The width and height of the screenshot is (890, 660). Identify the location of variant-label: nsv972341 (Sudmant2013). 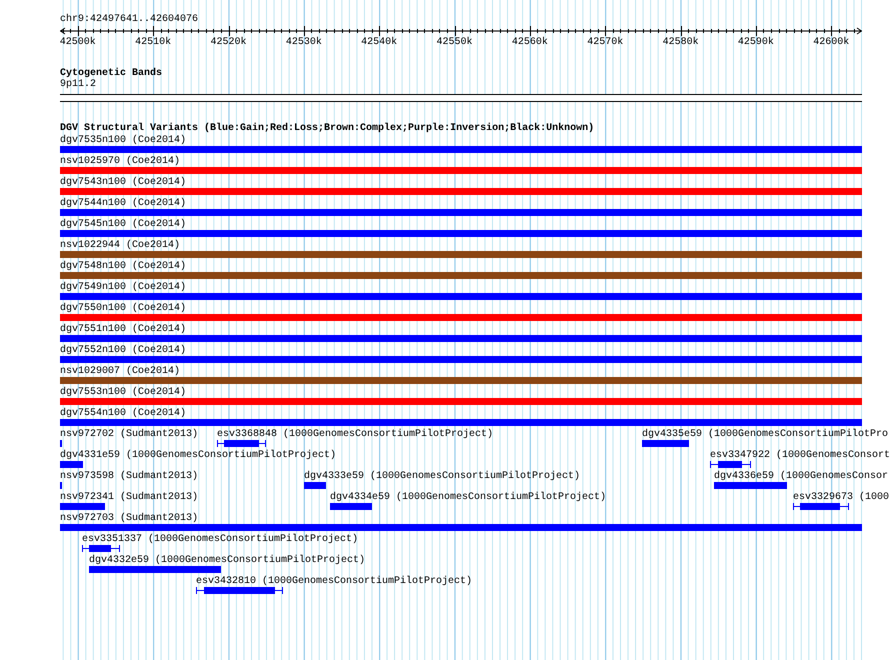
(129, 497).